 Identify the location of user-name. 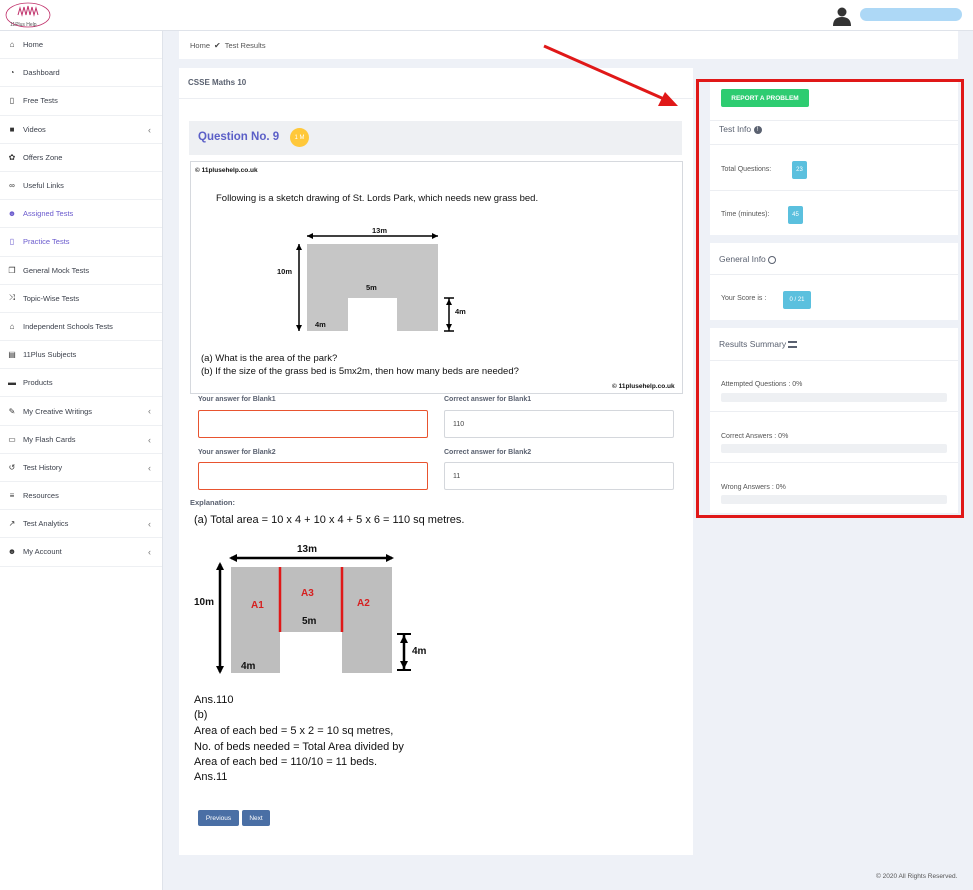
(911, 14).